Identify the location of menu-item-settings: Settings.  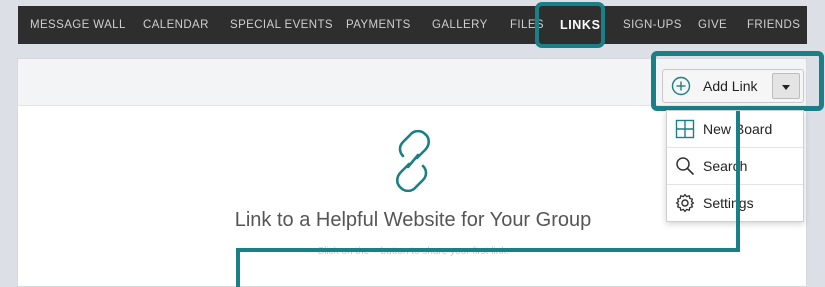
(735, 203).